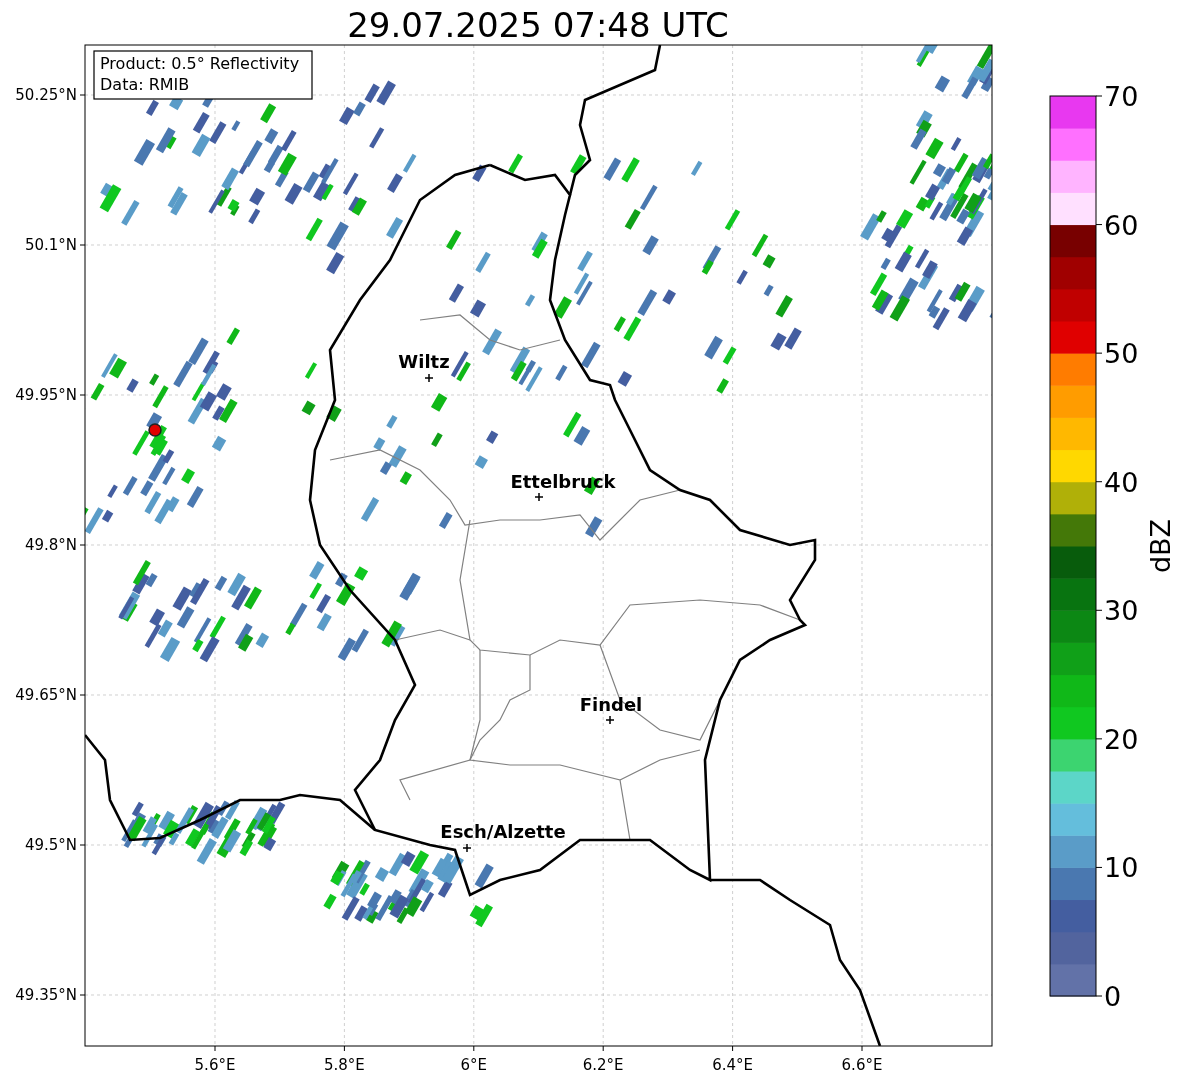 The image size is (1184, 1081). What do you see at coordinates (46, 695) in the screenshot?
I see `y-tick-label: 49.65°N` at bounding box center [46, 695].